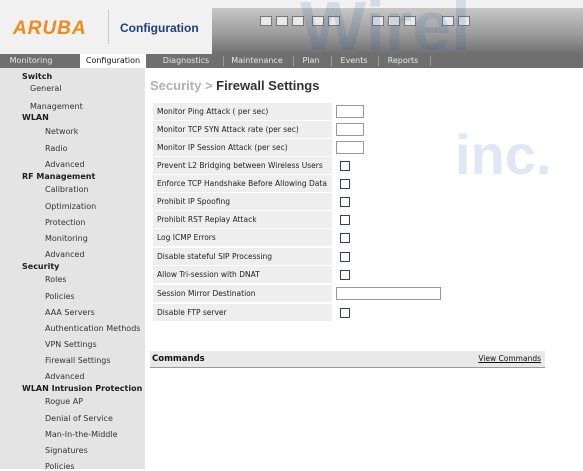 Image resolution: width=583 pixels, height=471 pixels. Describe the element at coordinates (159, 28) in the screenshot. I see `app-title: Configuration` at that location.